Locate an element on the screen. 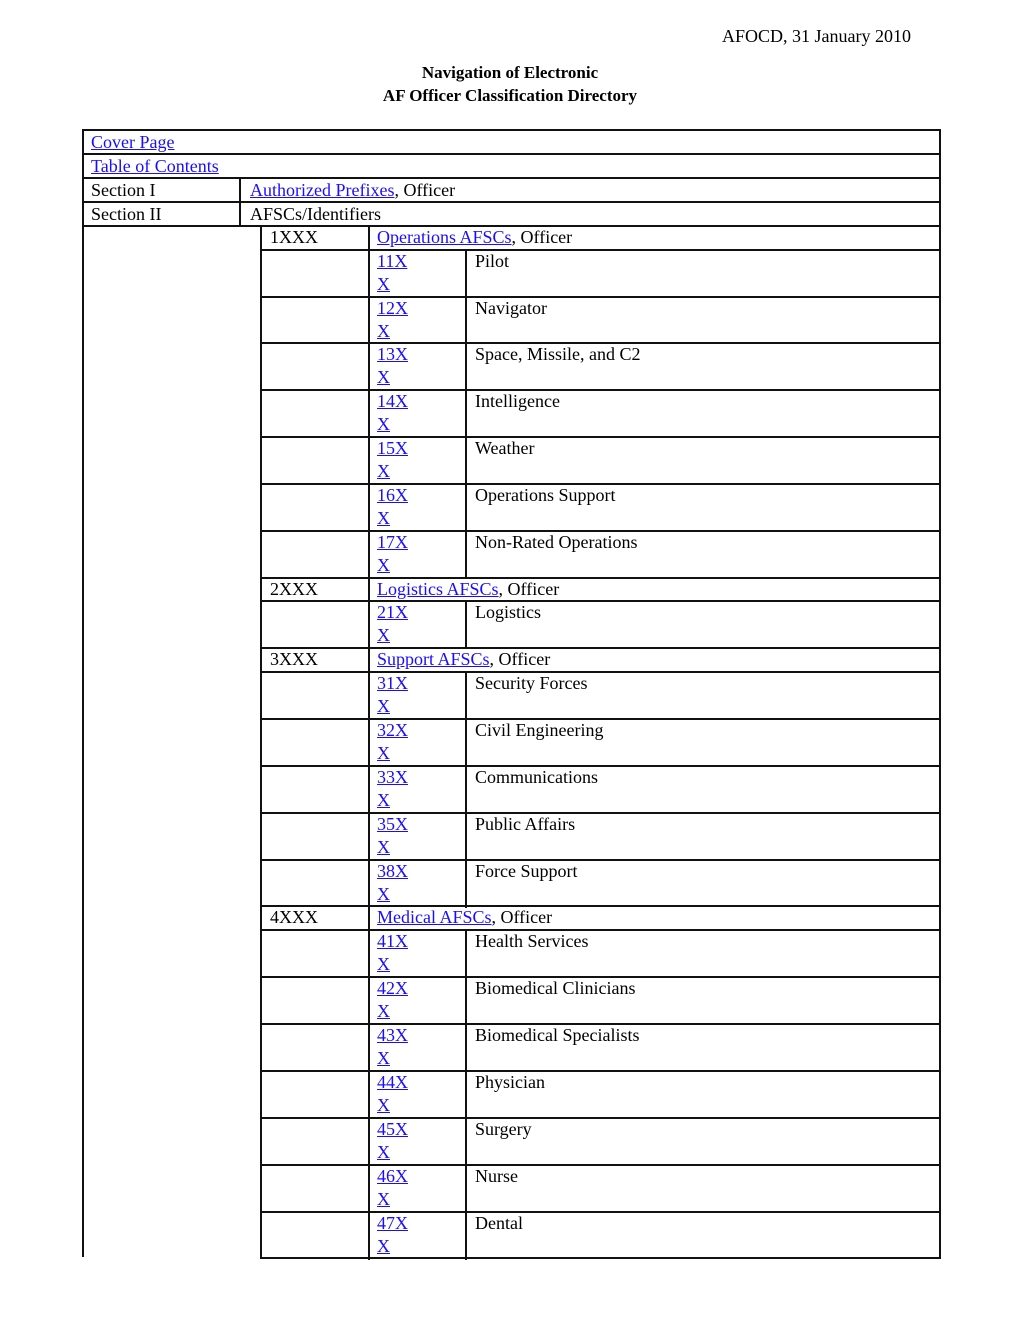  afsc-link-14x-x: X is located at coordinates (392, 424).